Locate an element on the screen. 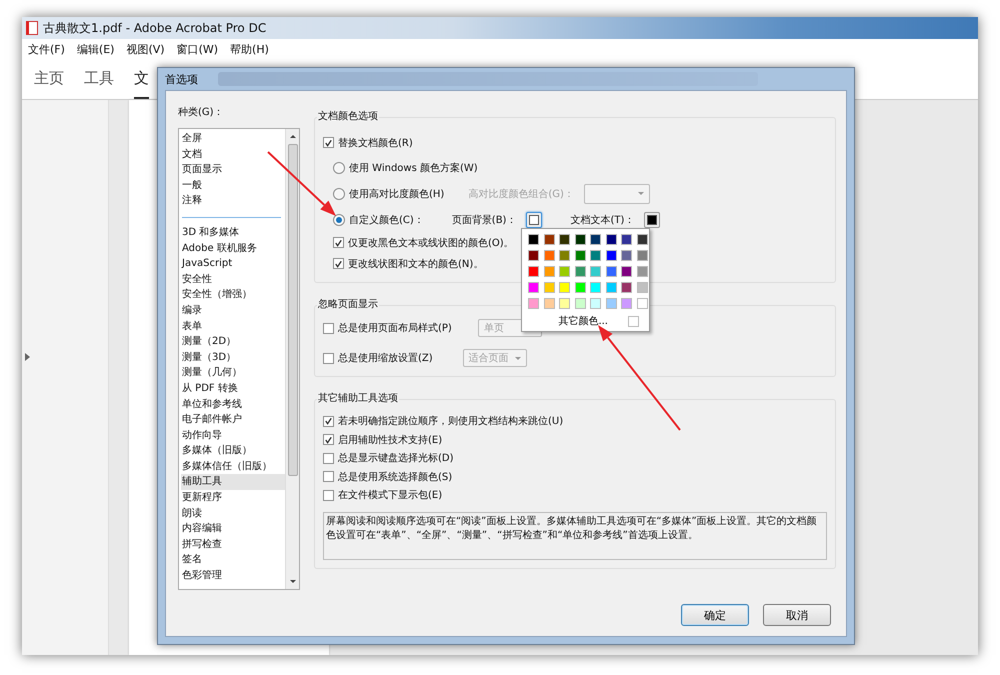 The height and width of the screenshot is (675, 1000). list-item: 电子邮件帐户 is located at coordinates (233, 420).